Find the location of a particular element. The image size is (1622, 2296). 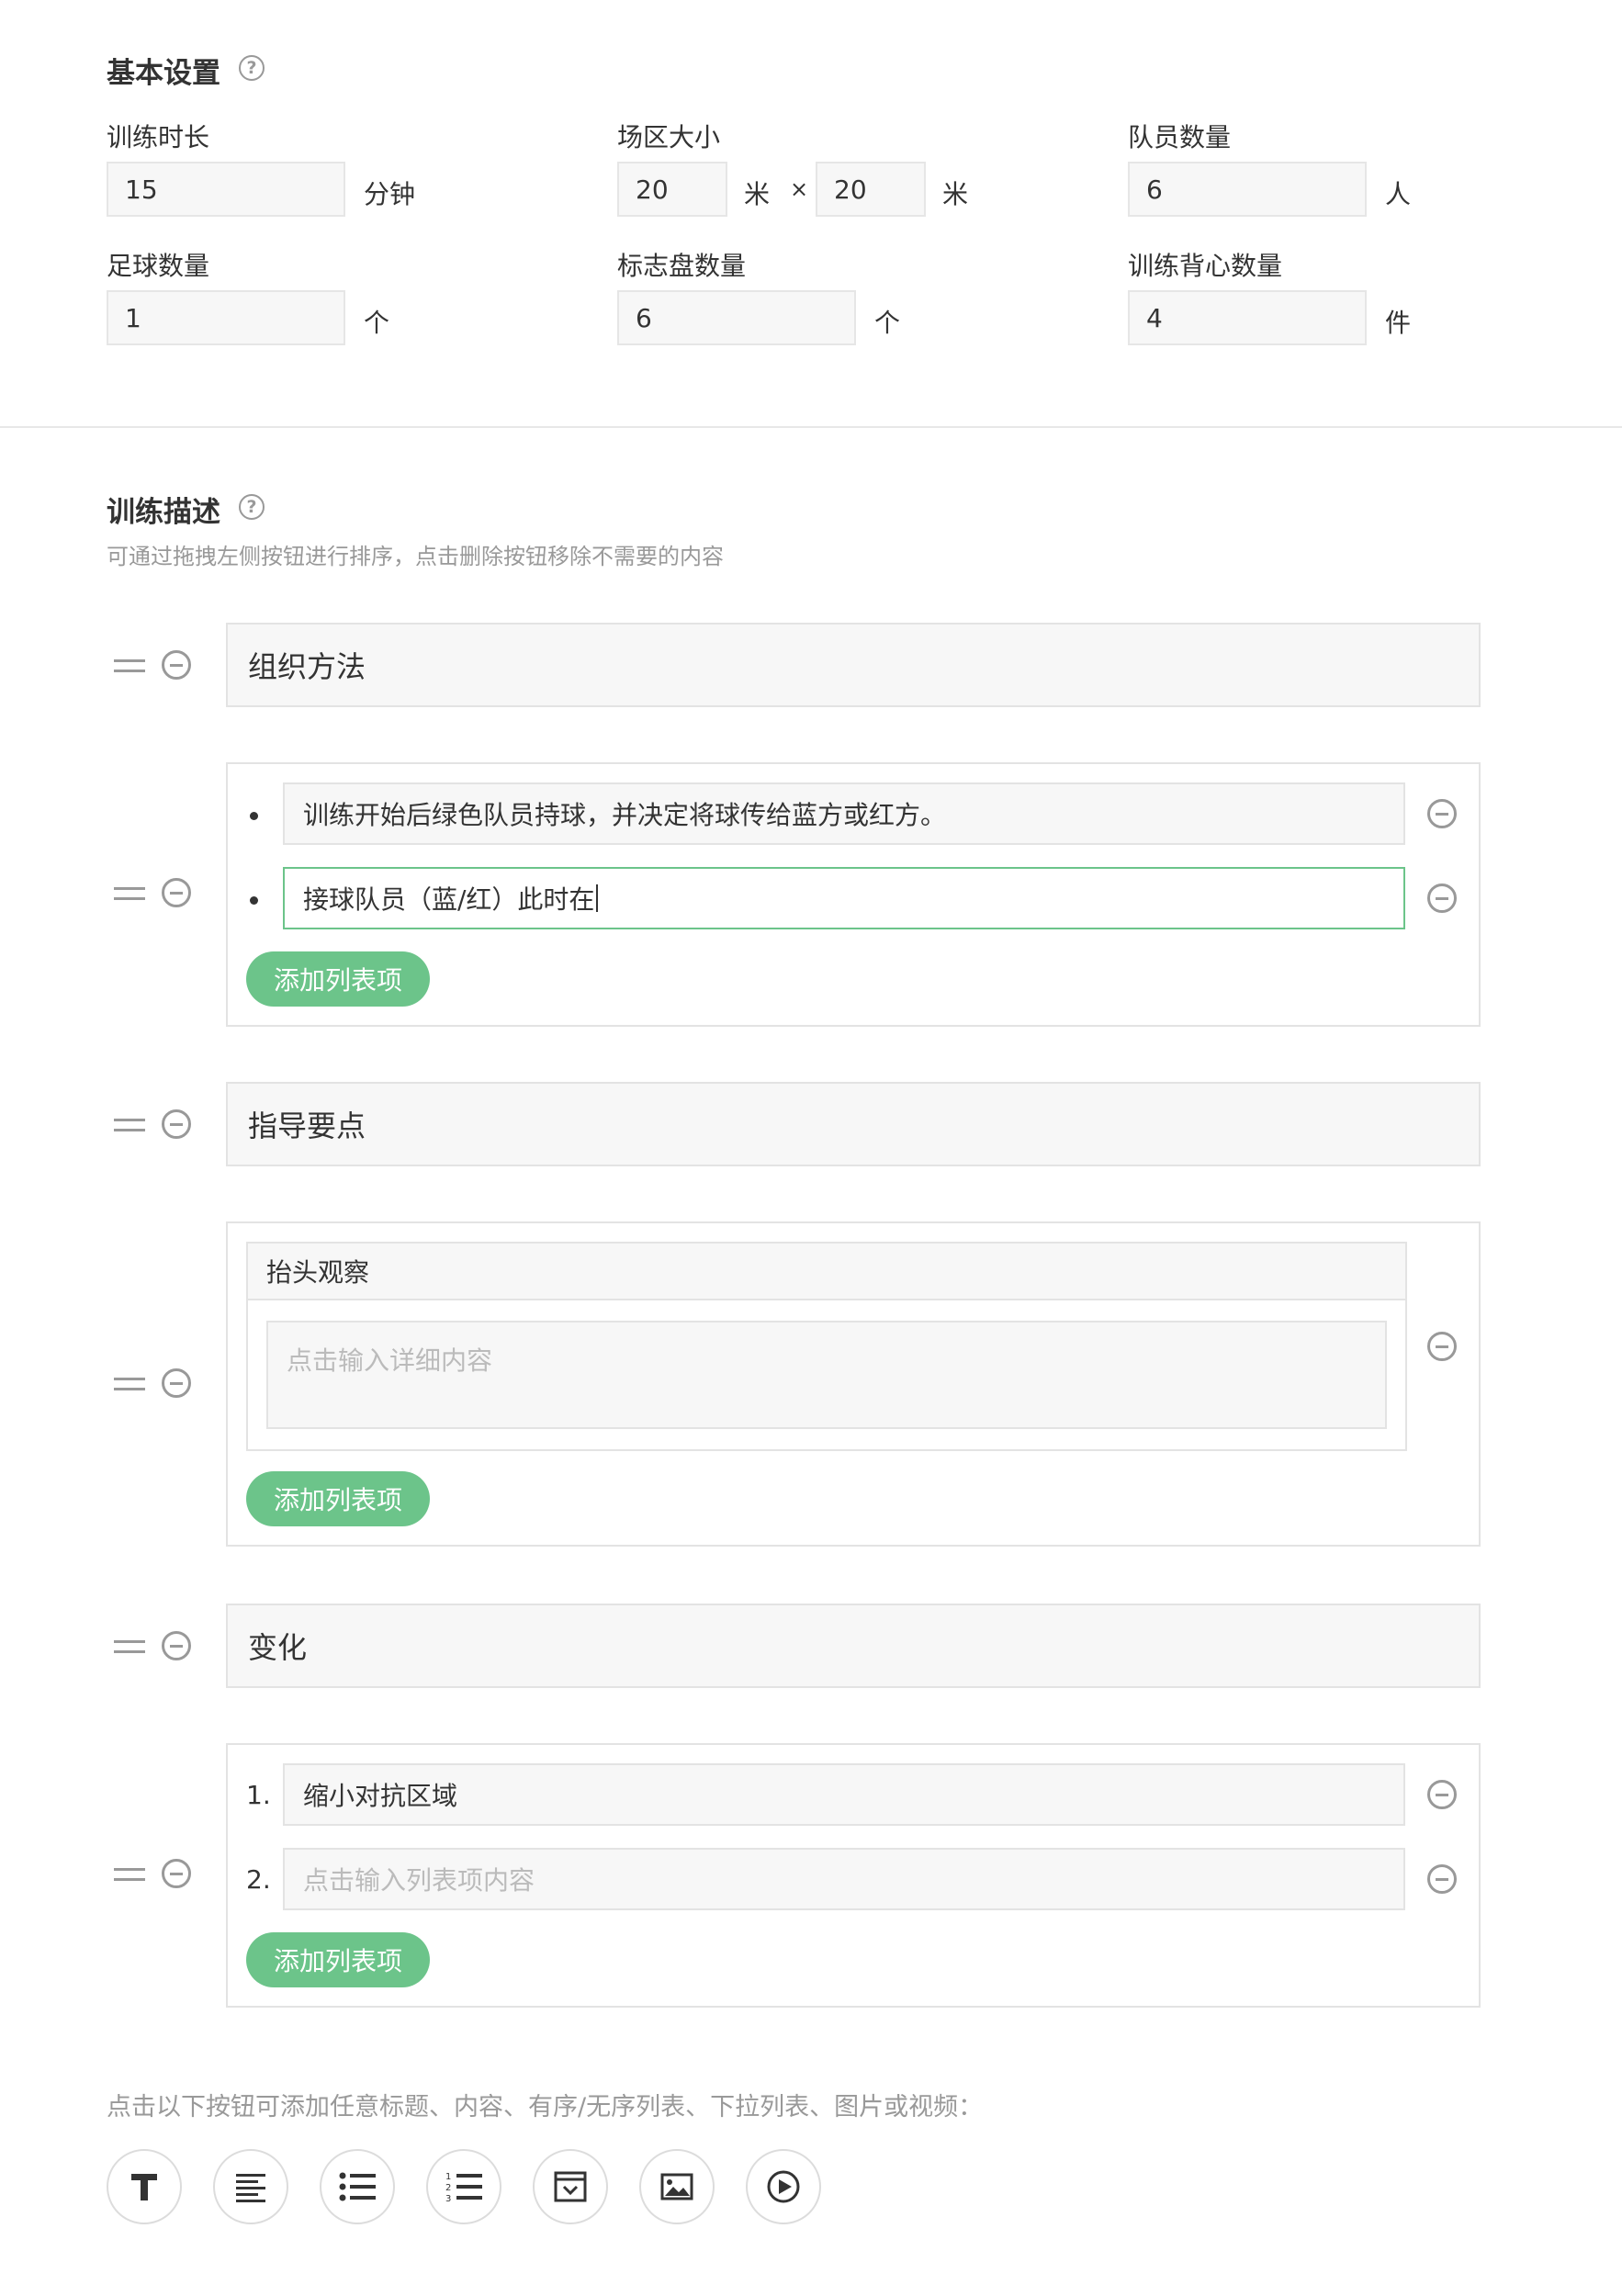

dropdown-item-title: 抬头观察 is located at coordinates (827, 1271).